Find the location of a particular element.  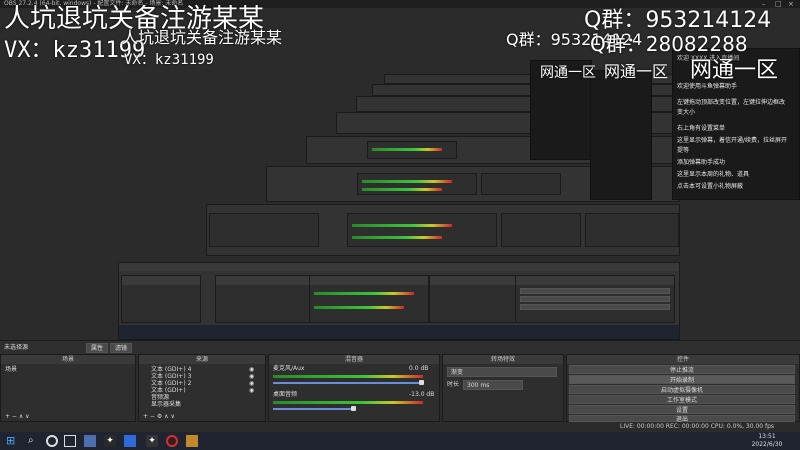

clock-date: 2022/6/30 is located at coordinates (767, 444).